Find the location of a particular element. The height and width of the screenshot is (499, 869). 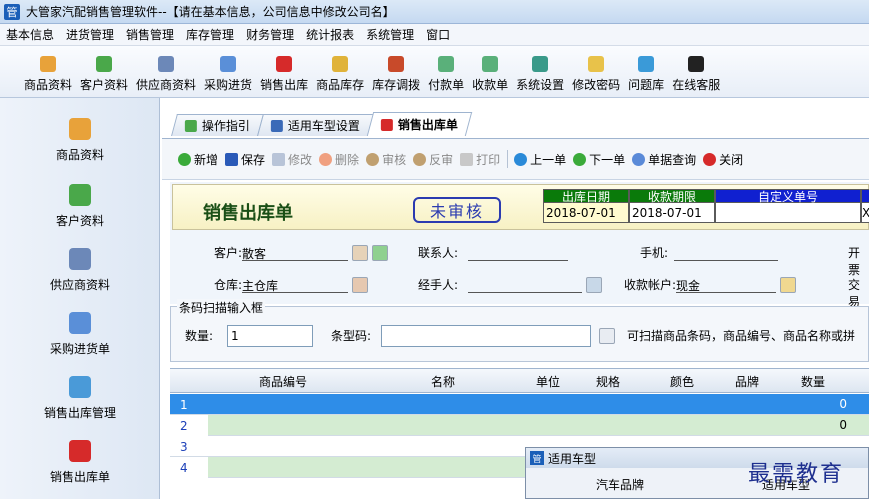

barcode-scan-group: 条码扫描输入框 数量: 1 条型码: 可扫描商品条码，商品编号、商品名称或拼 is located at coordinates (519, 330).